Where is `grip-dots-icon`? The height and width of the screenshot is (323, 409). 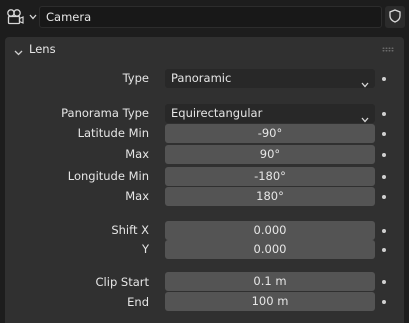
grip-dots-icon is located at coordinates (388, 49).